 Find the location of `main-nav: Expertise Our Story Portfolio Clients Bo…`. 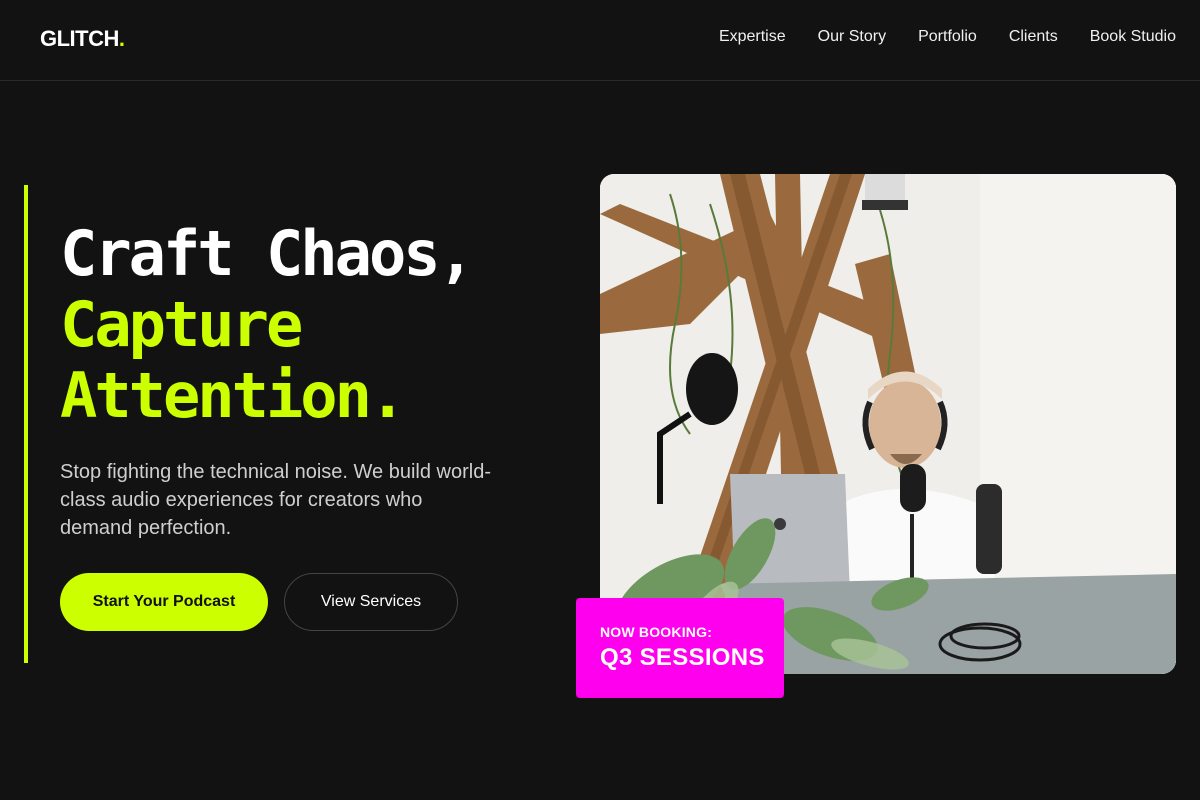

main-nav: Expertise Our Story Portfolio Clients Bo… is located at coordinates (947, 37).